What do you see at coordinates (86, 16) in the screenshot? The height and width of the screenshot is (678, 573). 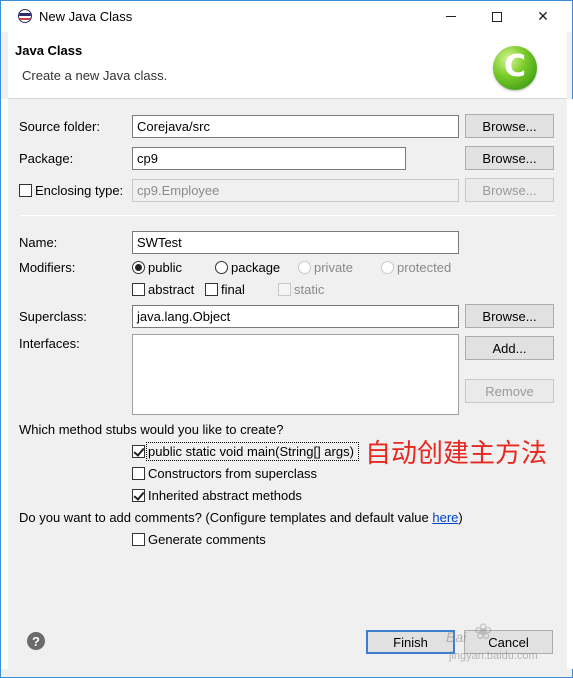 I see `window-title: New Java Class` at bounding box center [86, 16].